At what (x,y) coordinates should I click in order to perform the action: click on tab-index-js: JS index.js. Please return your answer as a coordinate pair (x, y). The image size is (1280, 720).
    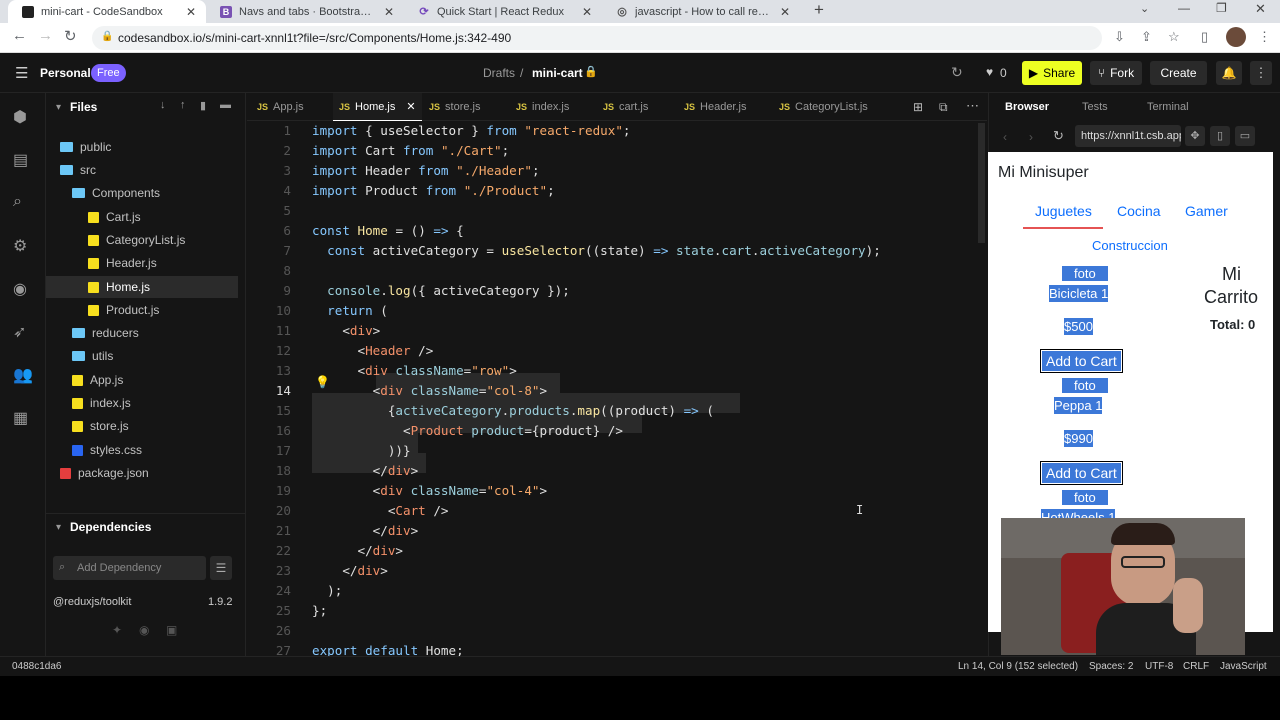
    Looking at the image, I should click on (542, 107).